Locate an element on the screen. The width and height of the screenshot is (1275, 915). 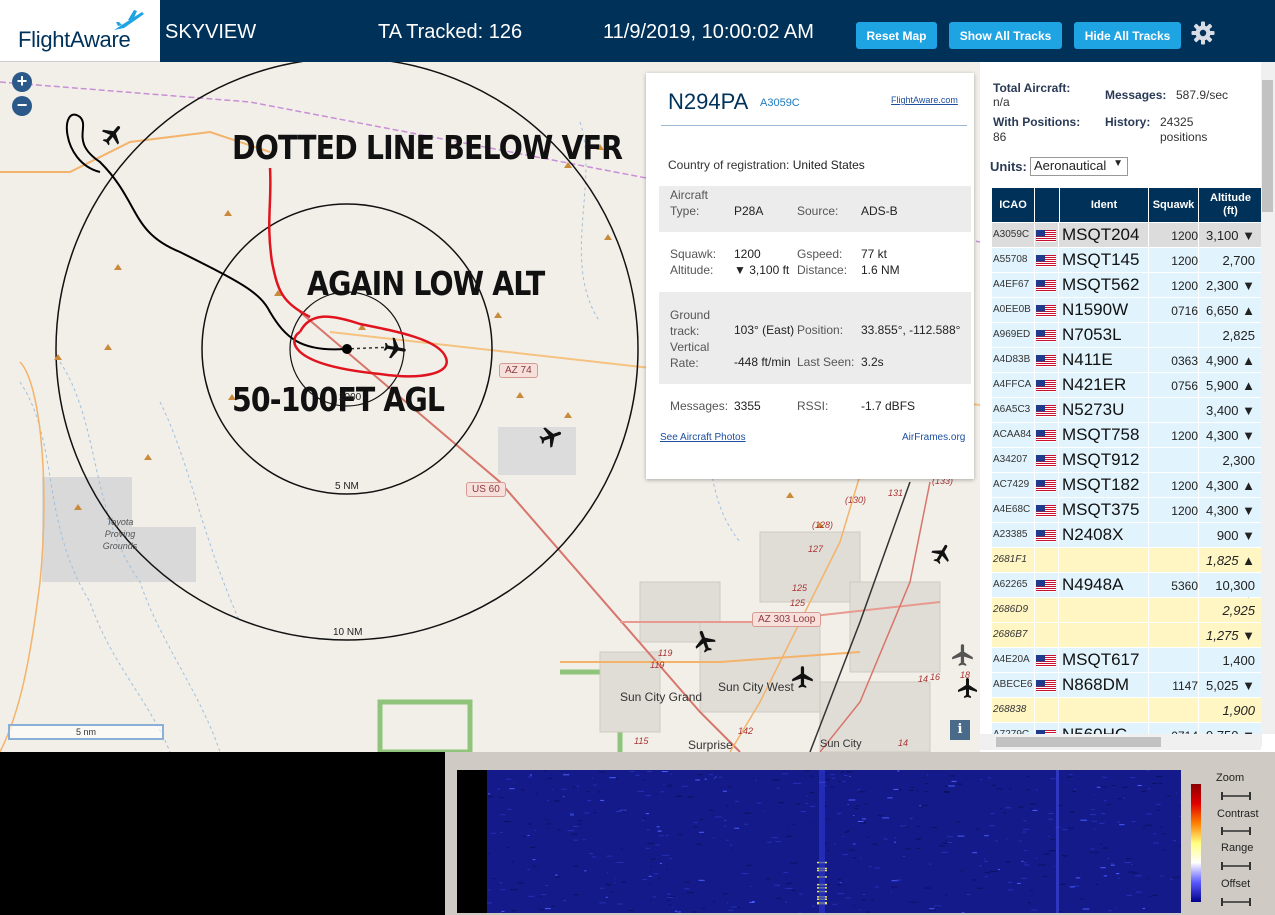
road-number: 119 is located at coordinates (657, 665).